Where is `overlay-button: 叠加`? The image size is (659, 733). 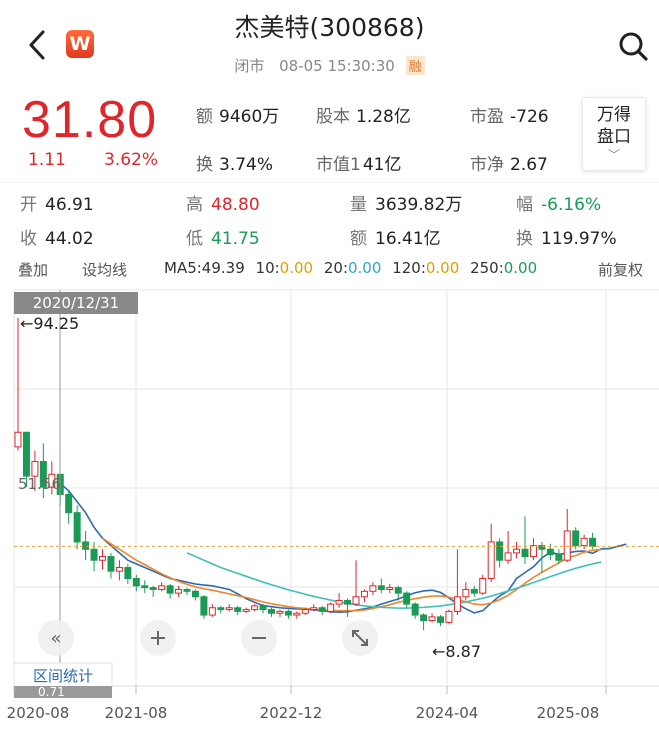
overlay-button: 叠加 is located at coordinates (33, 269).